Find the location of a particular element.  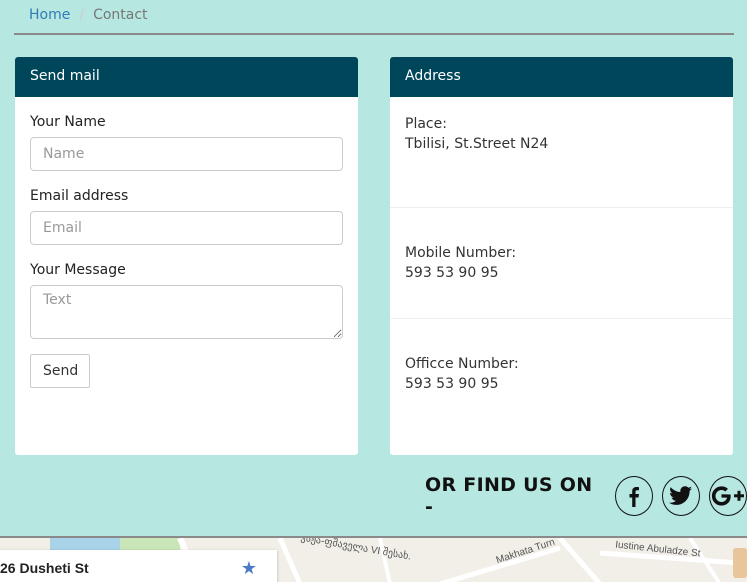

send-button: Send is located at coordinates (60, 371).